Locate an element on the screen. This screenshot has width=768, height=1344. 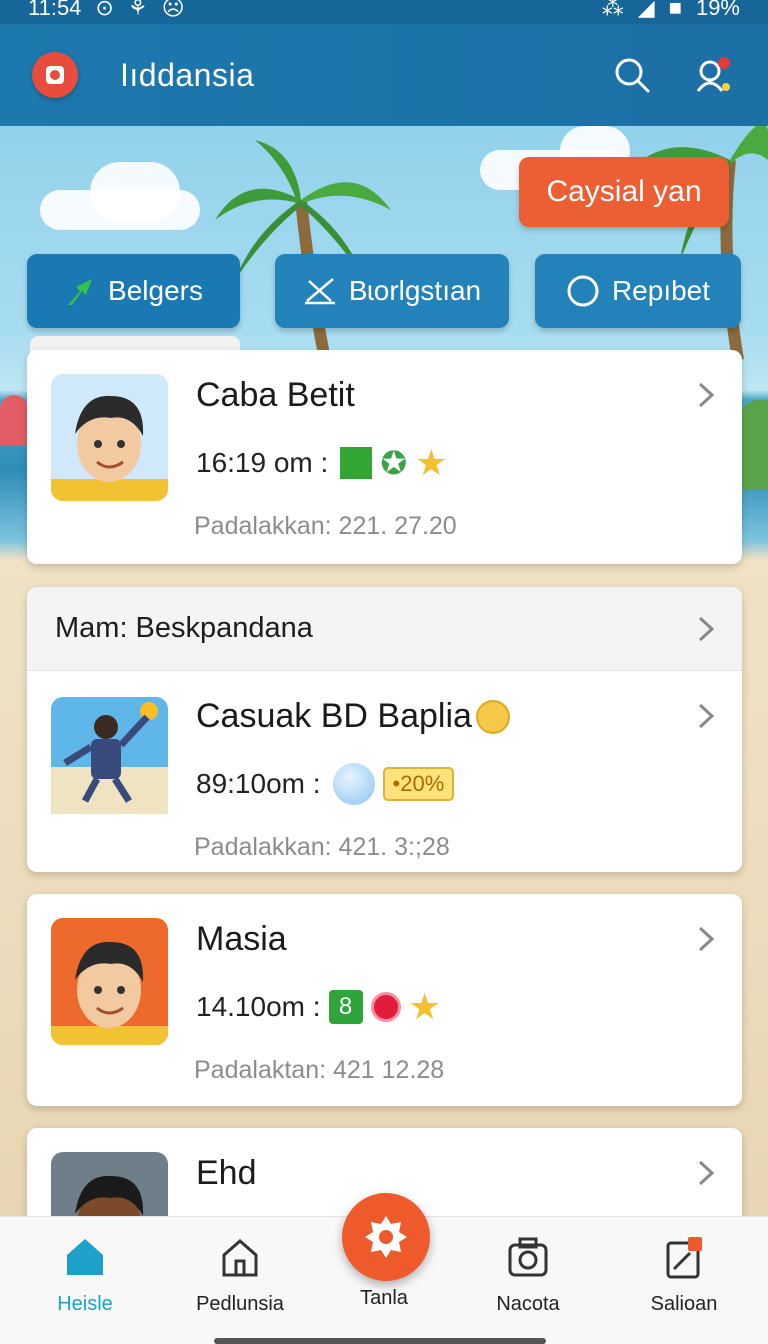
card-name: Ehd is located at coordinates (226, 1173).